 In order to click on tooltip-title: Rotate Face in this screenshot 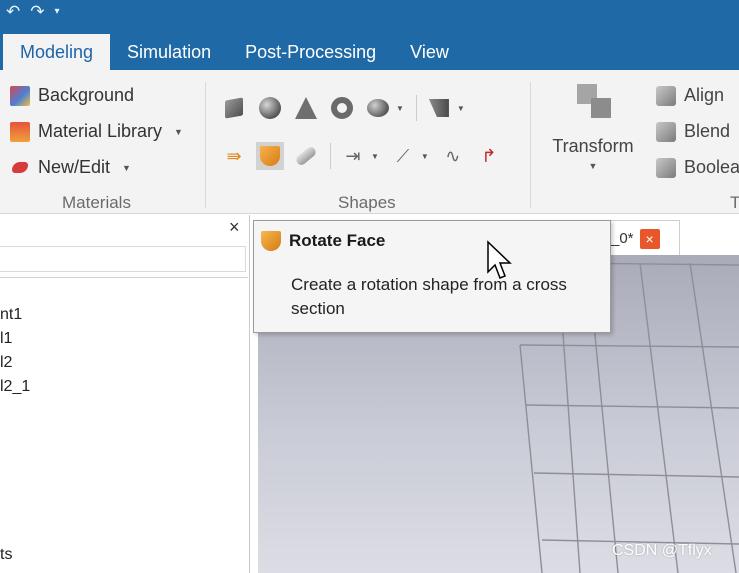, I will do `click(323, 241)`.